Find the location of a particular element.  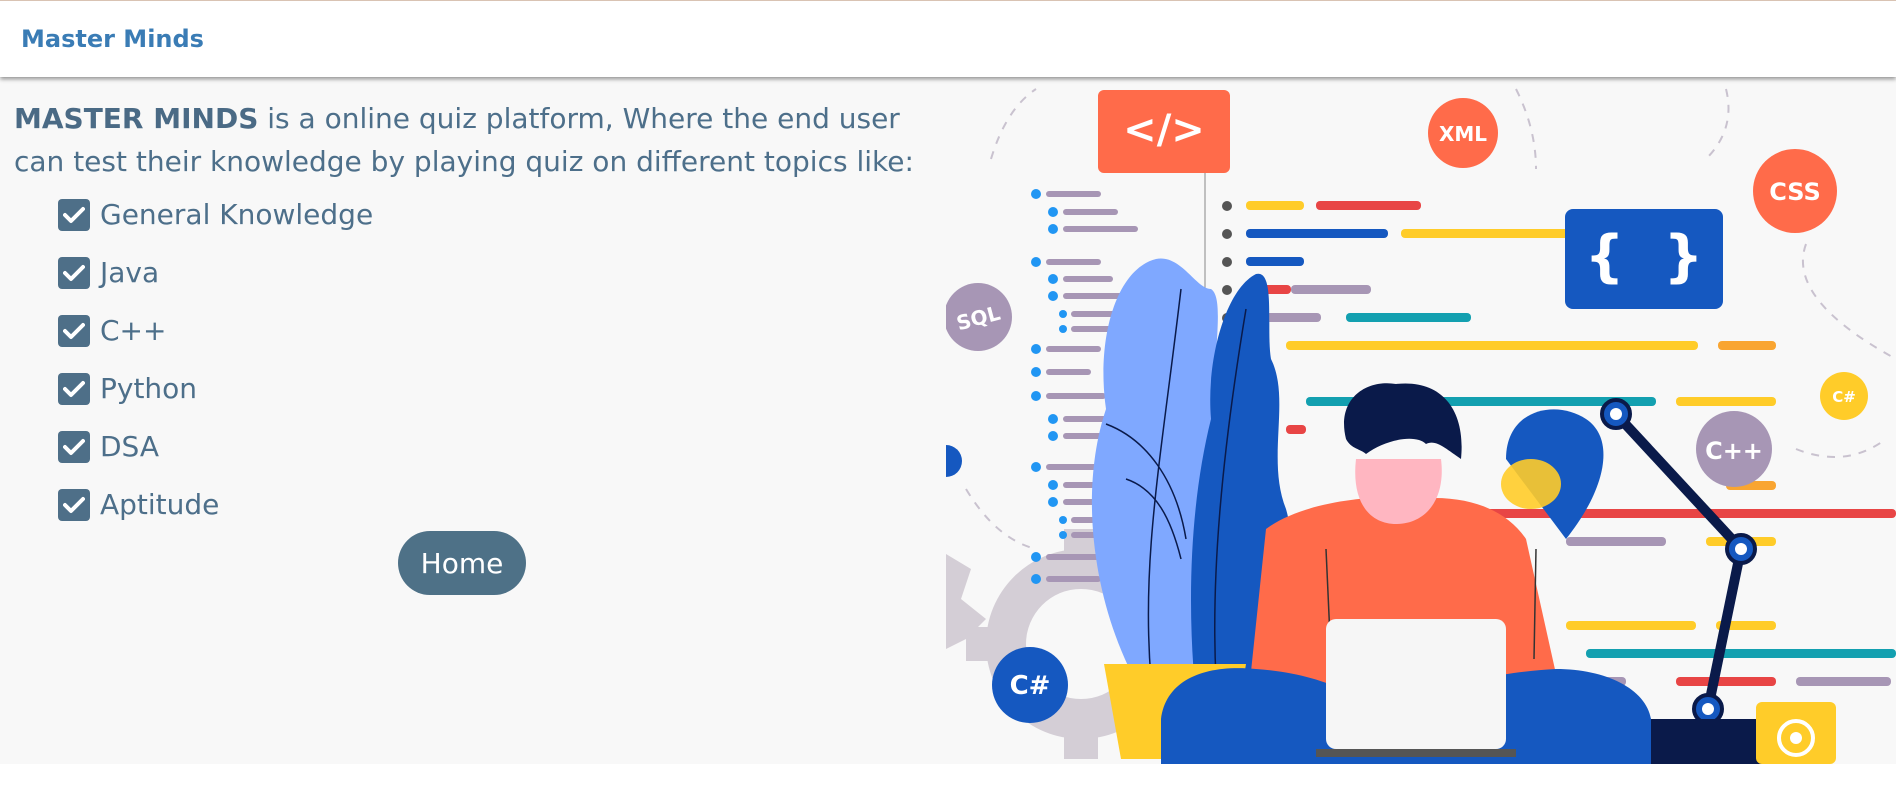

xml-badge-text: XML is located at coordinates (1463, 134).